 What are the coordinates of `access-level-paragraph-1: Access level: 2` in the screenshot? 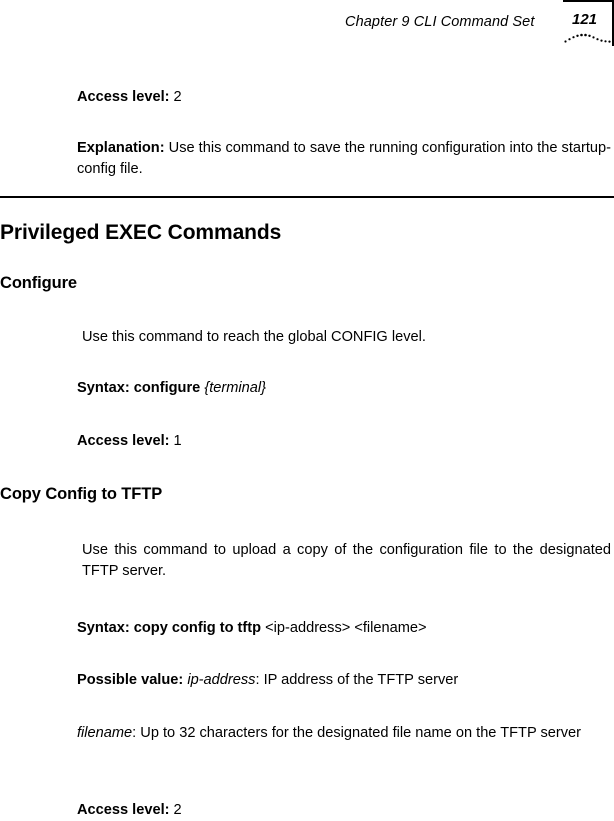 It's located at (344, 97).